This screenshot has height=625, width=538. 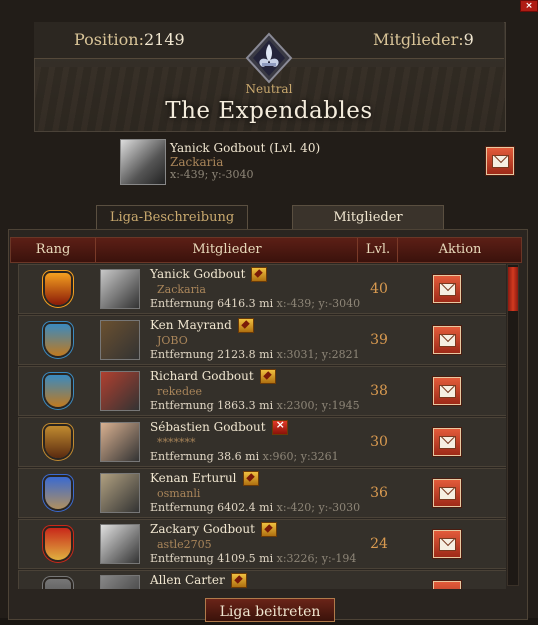 I want to click on member-name: Sébastien Godbout, so click(x=219, y=426).